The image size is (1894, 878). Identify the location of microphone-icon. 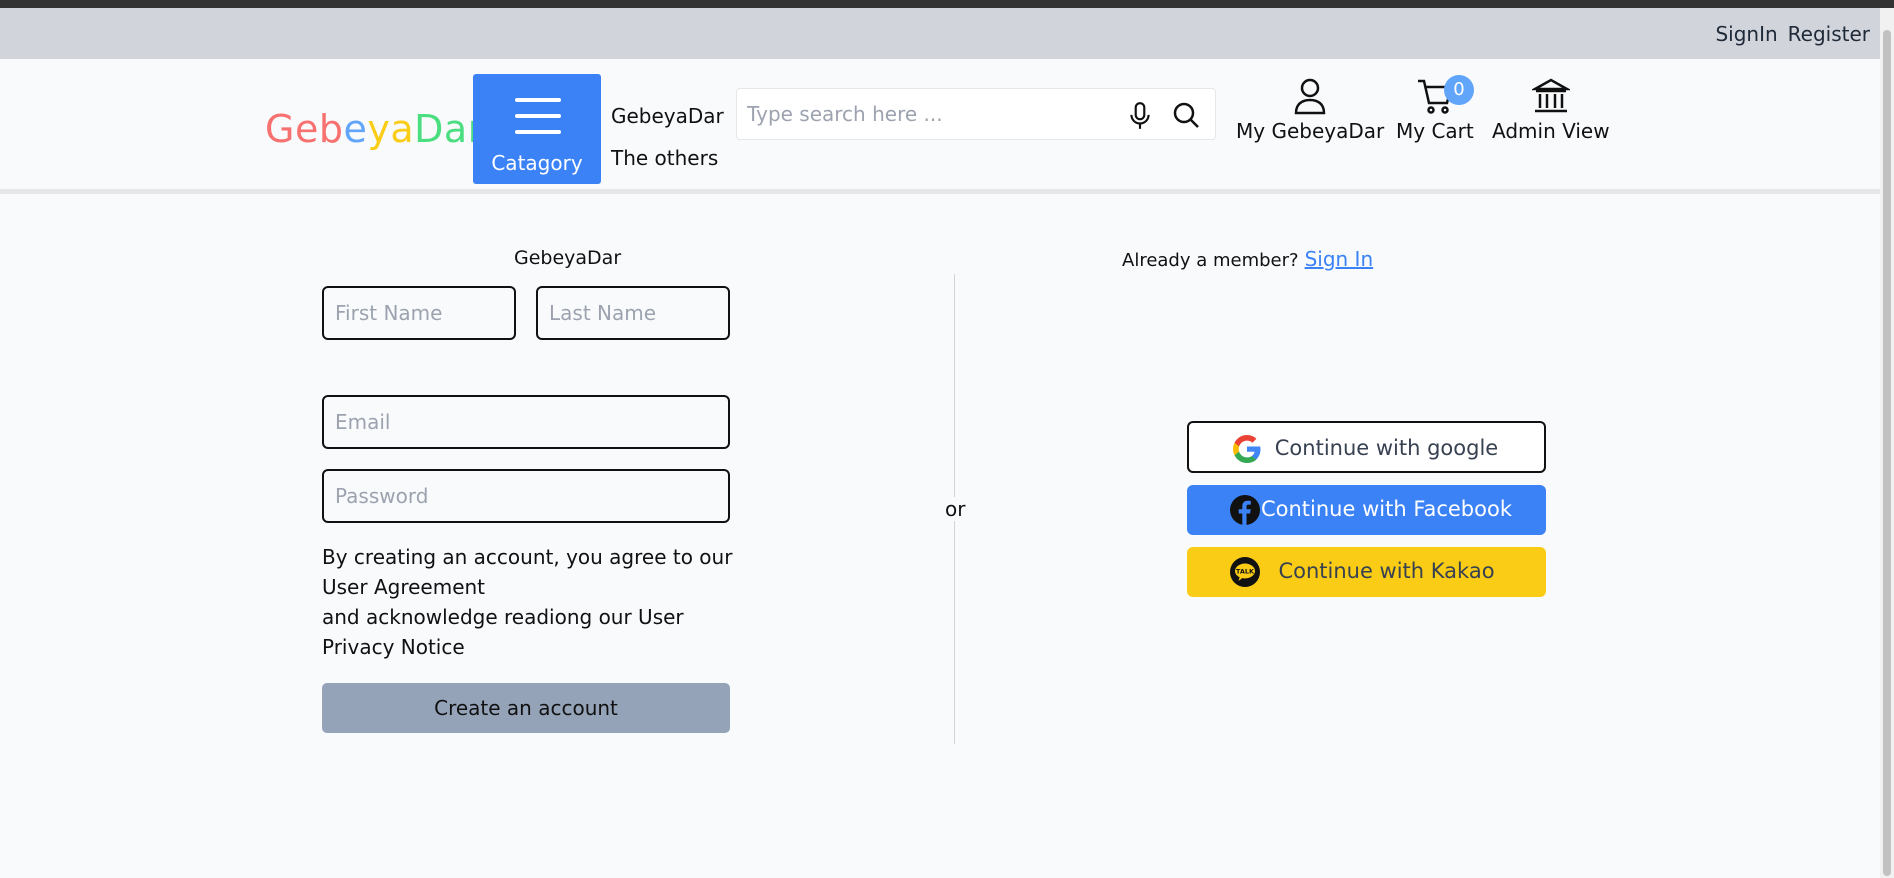
(1140, 116).